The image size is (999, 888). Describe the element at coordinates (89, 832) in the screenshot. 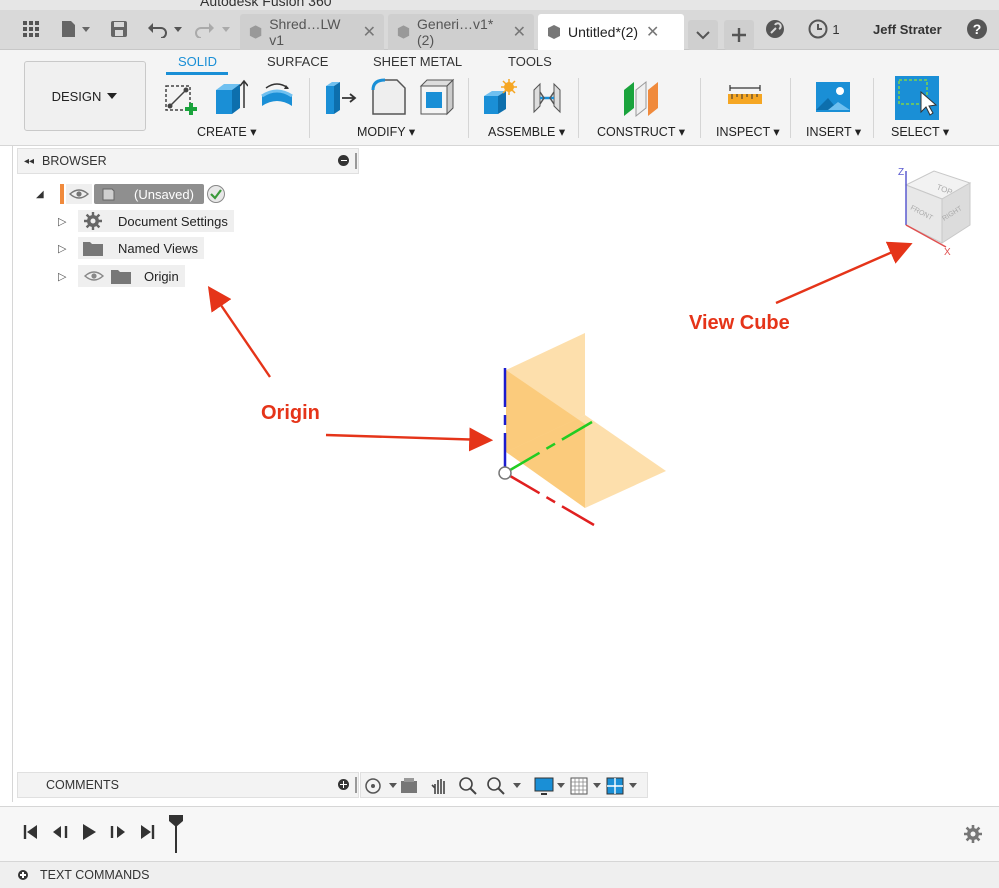

I see `play-icon` at that location.